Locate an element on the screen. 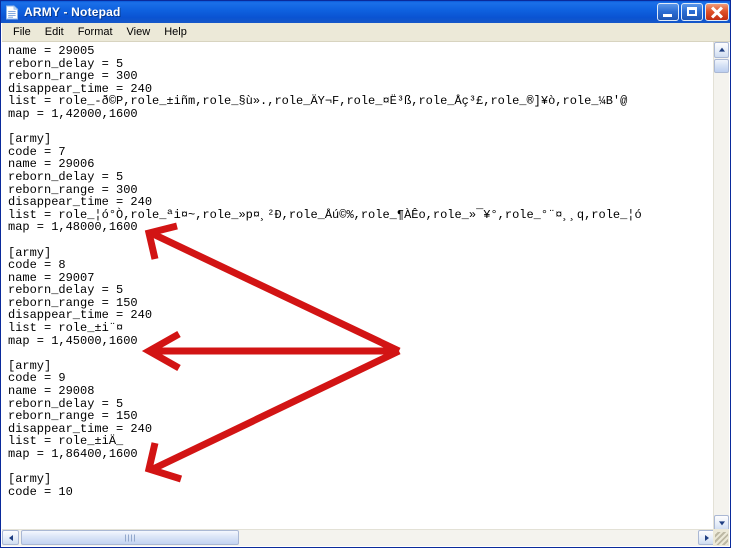 This screenshot has width=731, height=548. document-line: name = 29005 is located at coordinates (51, 51).